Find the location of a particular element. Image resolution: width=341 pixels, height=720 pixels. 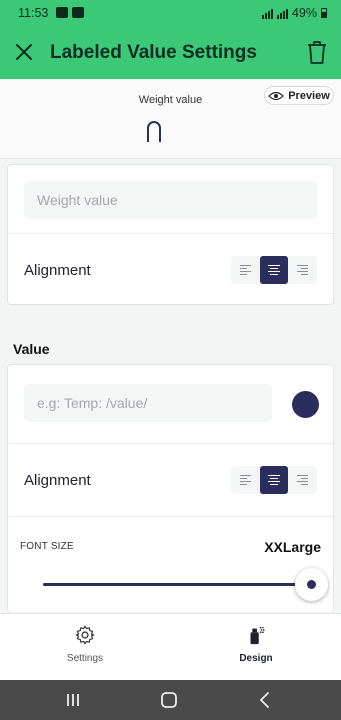

value-alignment-control is located at coordinates (274, 480).